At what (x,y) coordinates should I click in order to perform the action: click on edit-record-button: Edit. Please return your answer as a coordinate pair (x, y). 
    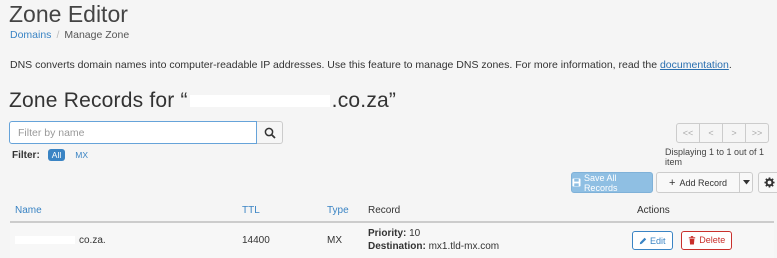
    Looking at the image, I should click on (652, 240).